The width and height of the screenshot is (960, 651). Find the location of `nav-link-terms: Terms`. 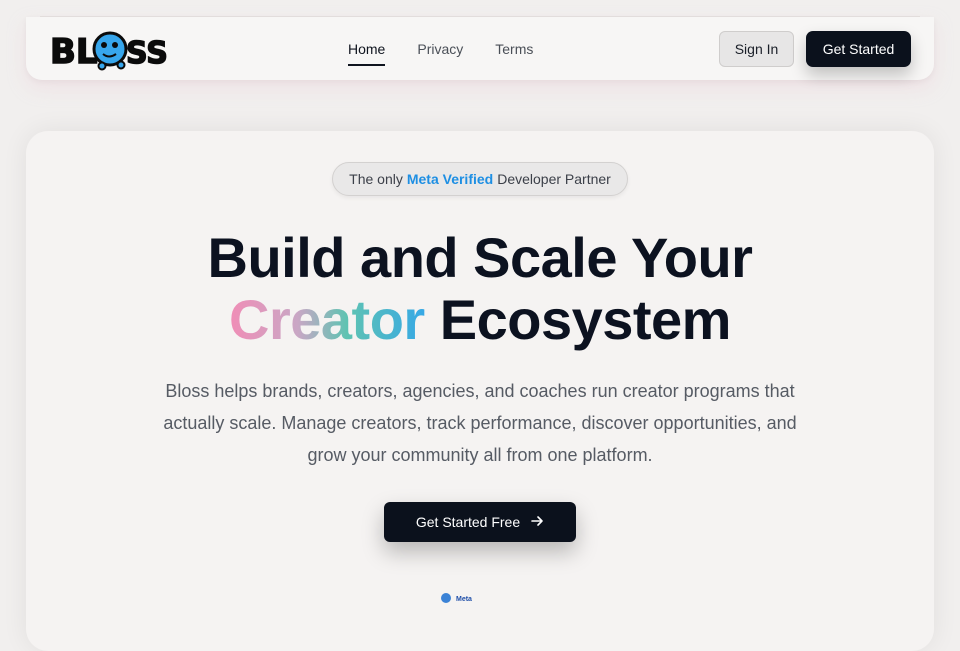

nav-link-terms: Terms is located at coordinates (514, 49).